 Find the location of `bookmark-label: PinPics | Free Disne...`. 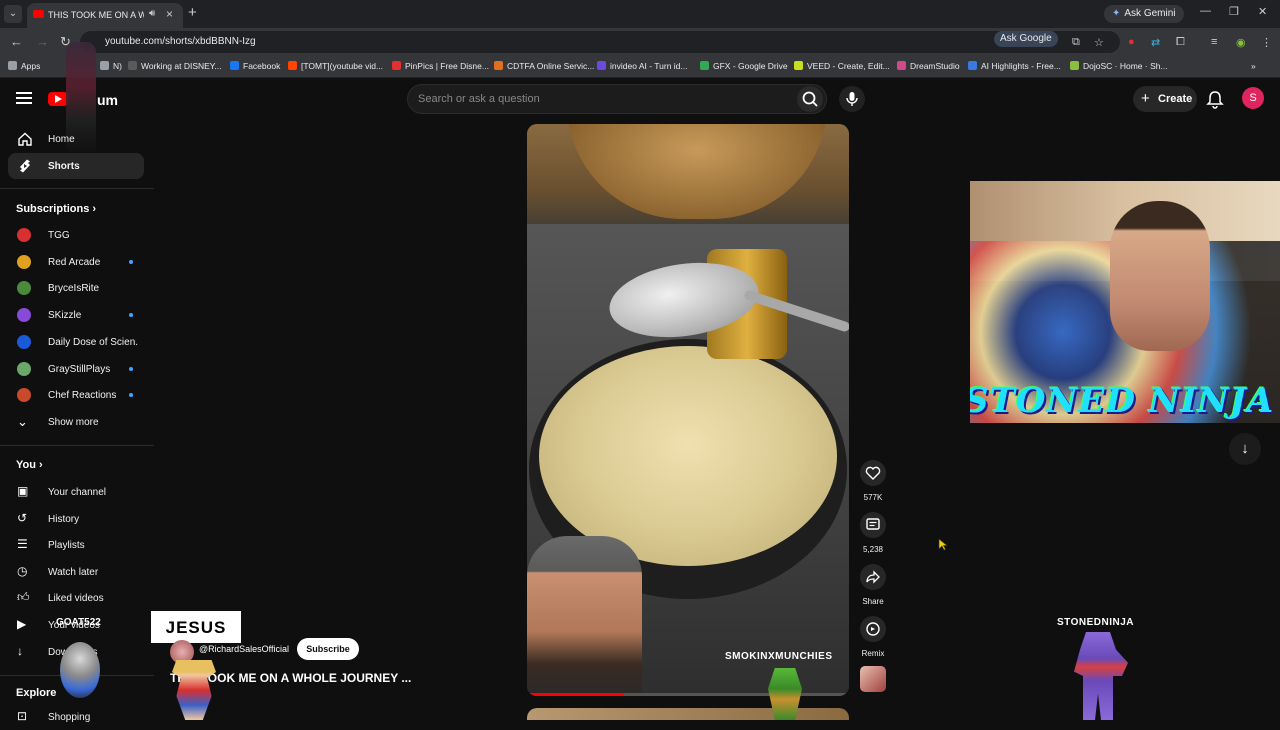

bookmark-label: PinPics | Free Disne... is located at coordinates (447, 66).